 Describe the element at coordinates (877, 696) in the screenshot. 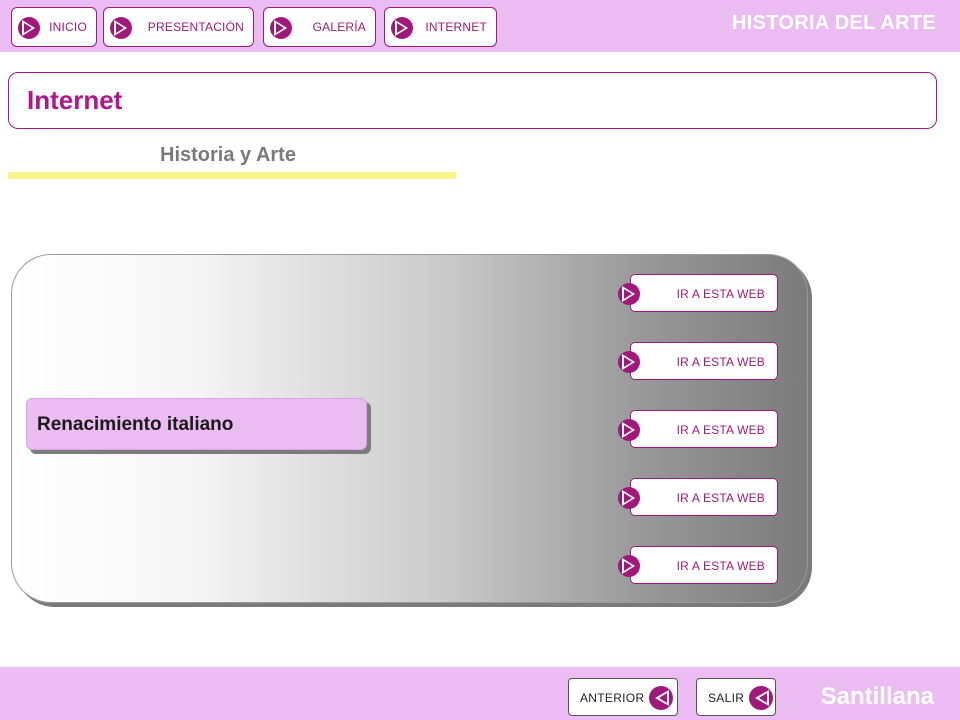

I see `publisher-logo-text: Santillana` at that location.